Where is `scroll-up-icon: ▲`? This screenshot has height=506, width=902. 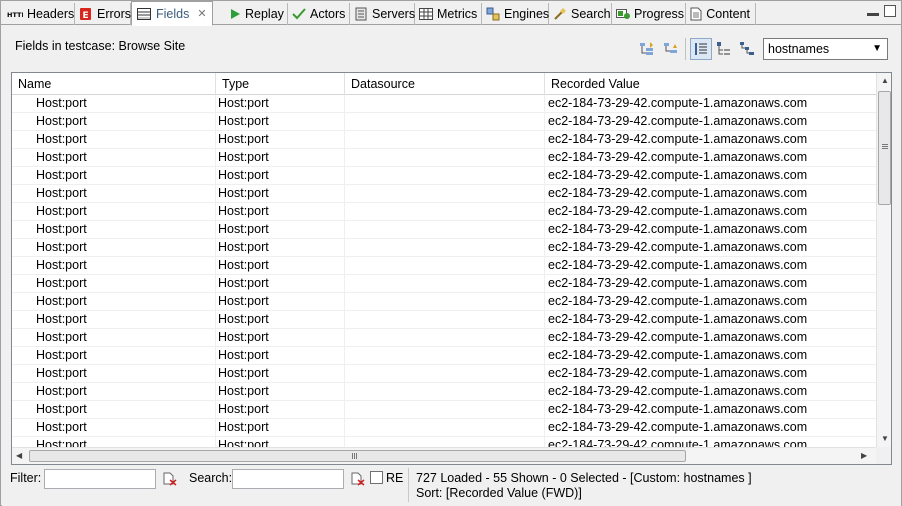
scroll-up-icon: ▲ is located at coordinates (885, 80).